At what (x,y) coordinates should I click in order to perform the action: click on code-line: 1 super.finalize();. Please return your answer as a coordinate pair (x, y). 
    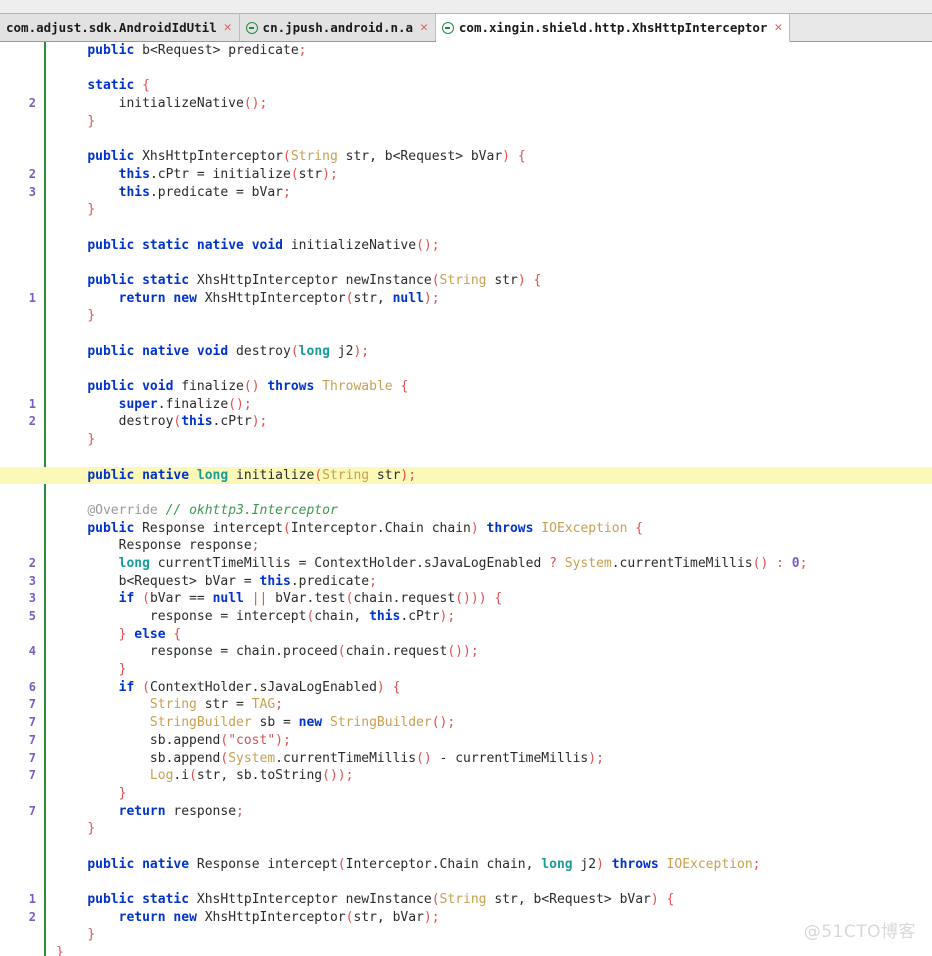
    Looking at the image, I should click on (466, 405).